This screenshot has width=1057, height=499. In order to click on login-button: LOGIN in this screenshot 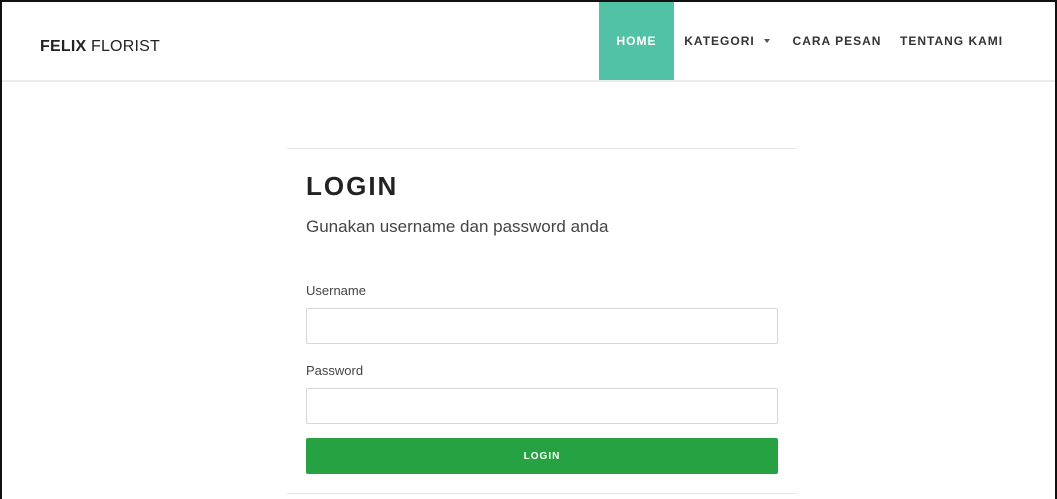, I will do `click(542, 456)`.